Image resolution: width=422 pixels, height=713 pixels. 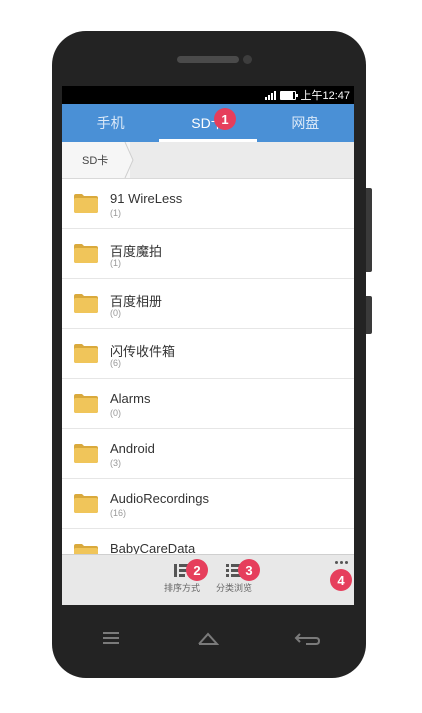 I want to click on callout-badge: 3, so click(x=249, y=570).